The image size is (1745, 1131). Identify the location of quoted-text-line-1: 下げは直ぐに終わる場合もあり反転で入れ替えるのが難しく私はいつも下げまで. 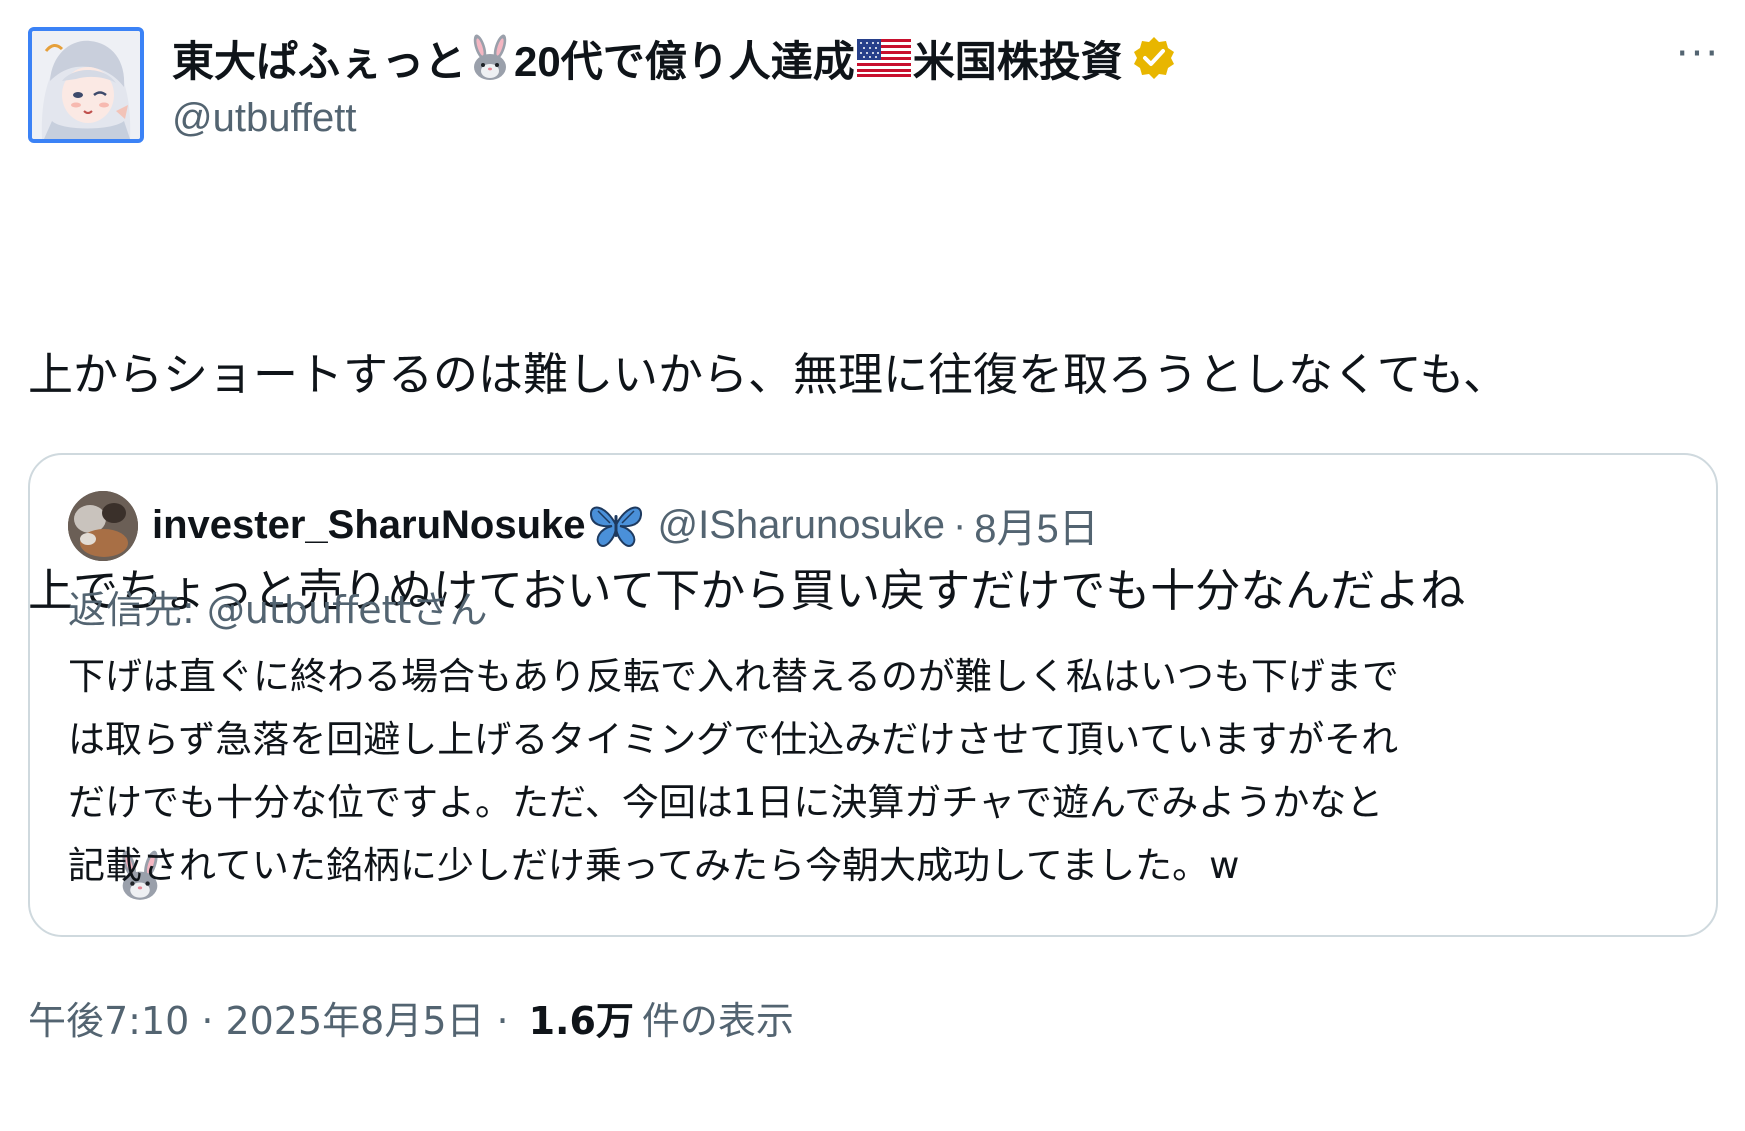
(733, 676).